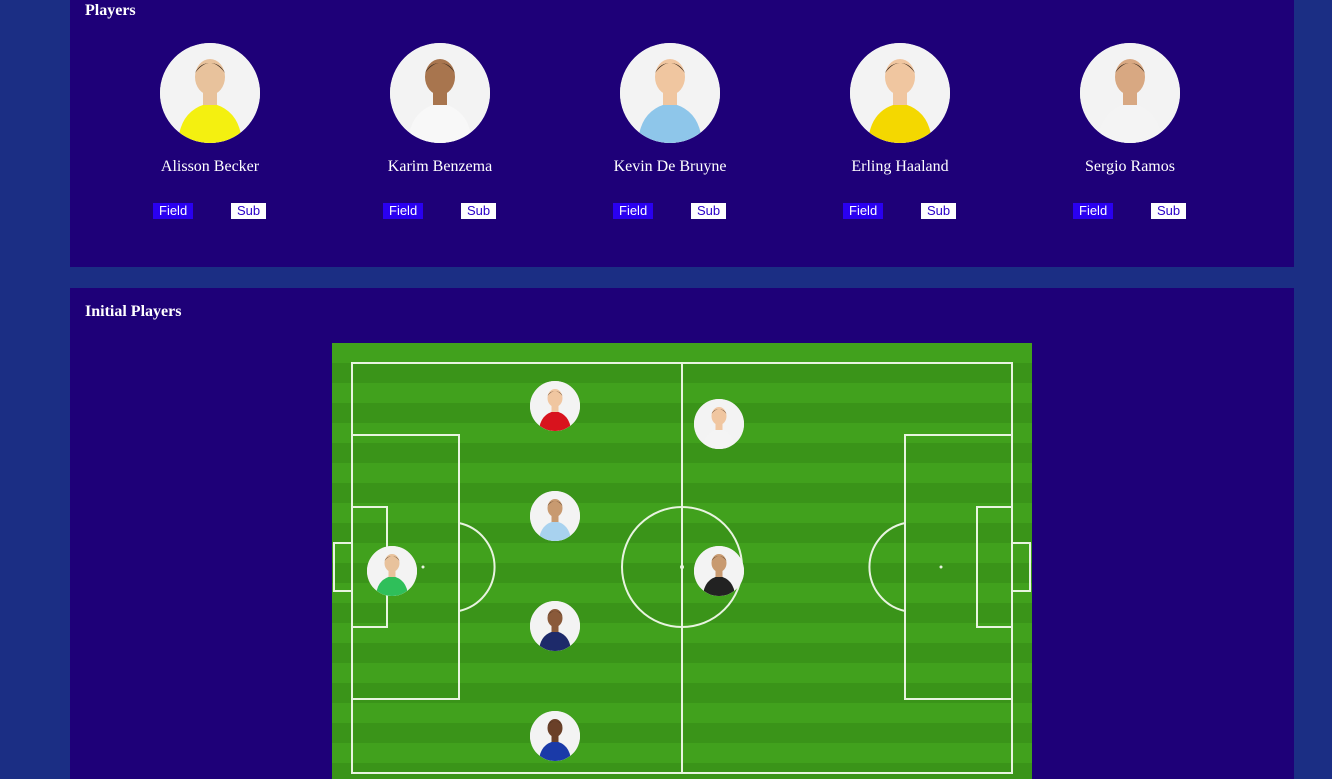 The width and height of the screenshot is (1332, 779). I want to click on player-card: Kevin De Bruyne Field Sub, so click(690, 138).